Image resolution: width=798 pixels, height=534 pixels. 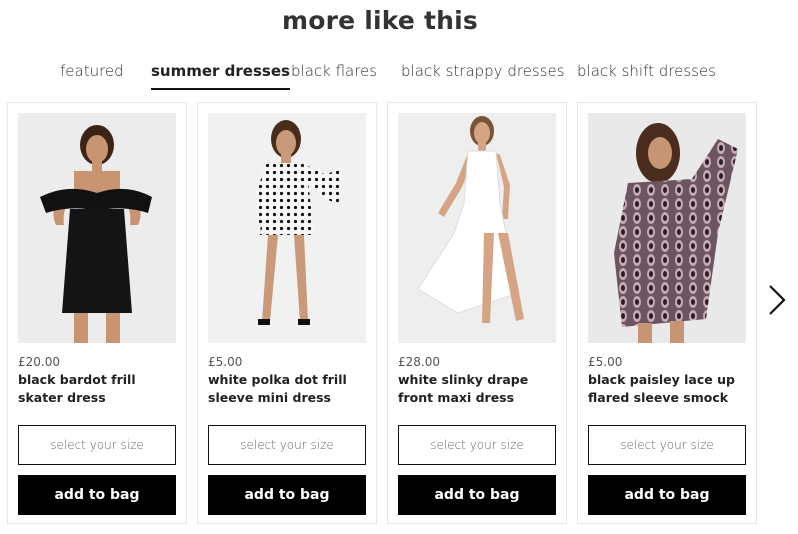 What do you see at coordinates (380, 20) in the screenshot?
I see `section-title: more like this` at bounding box center [380, 20].